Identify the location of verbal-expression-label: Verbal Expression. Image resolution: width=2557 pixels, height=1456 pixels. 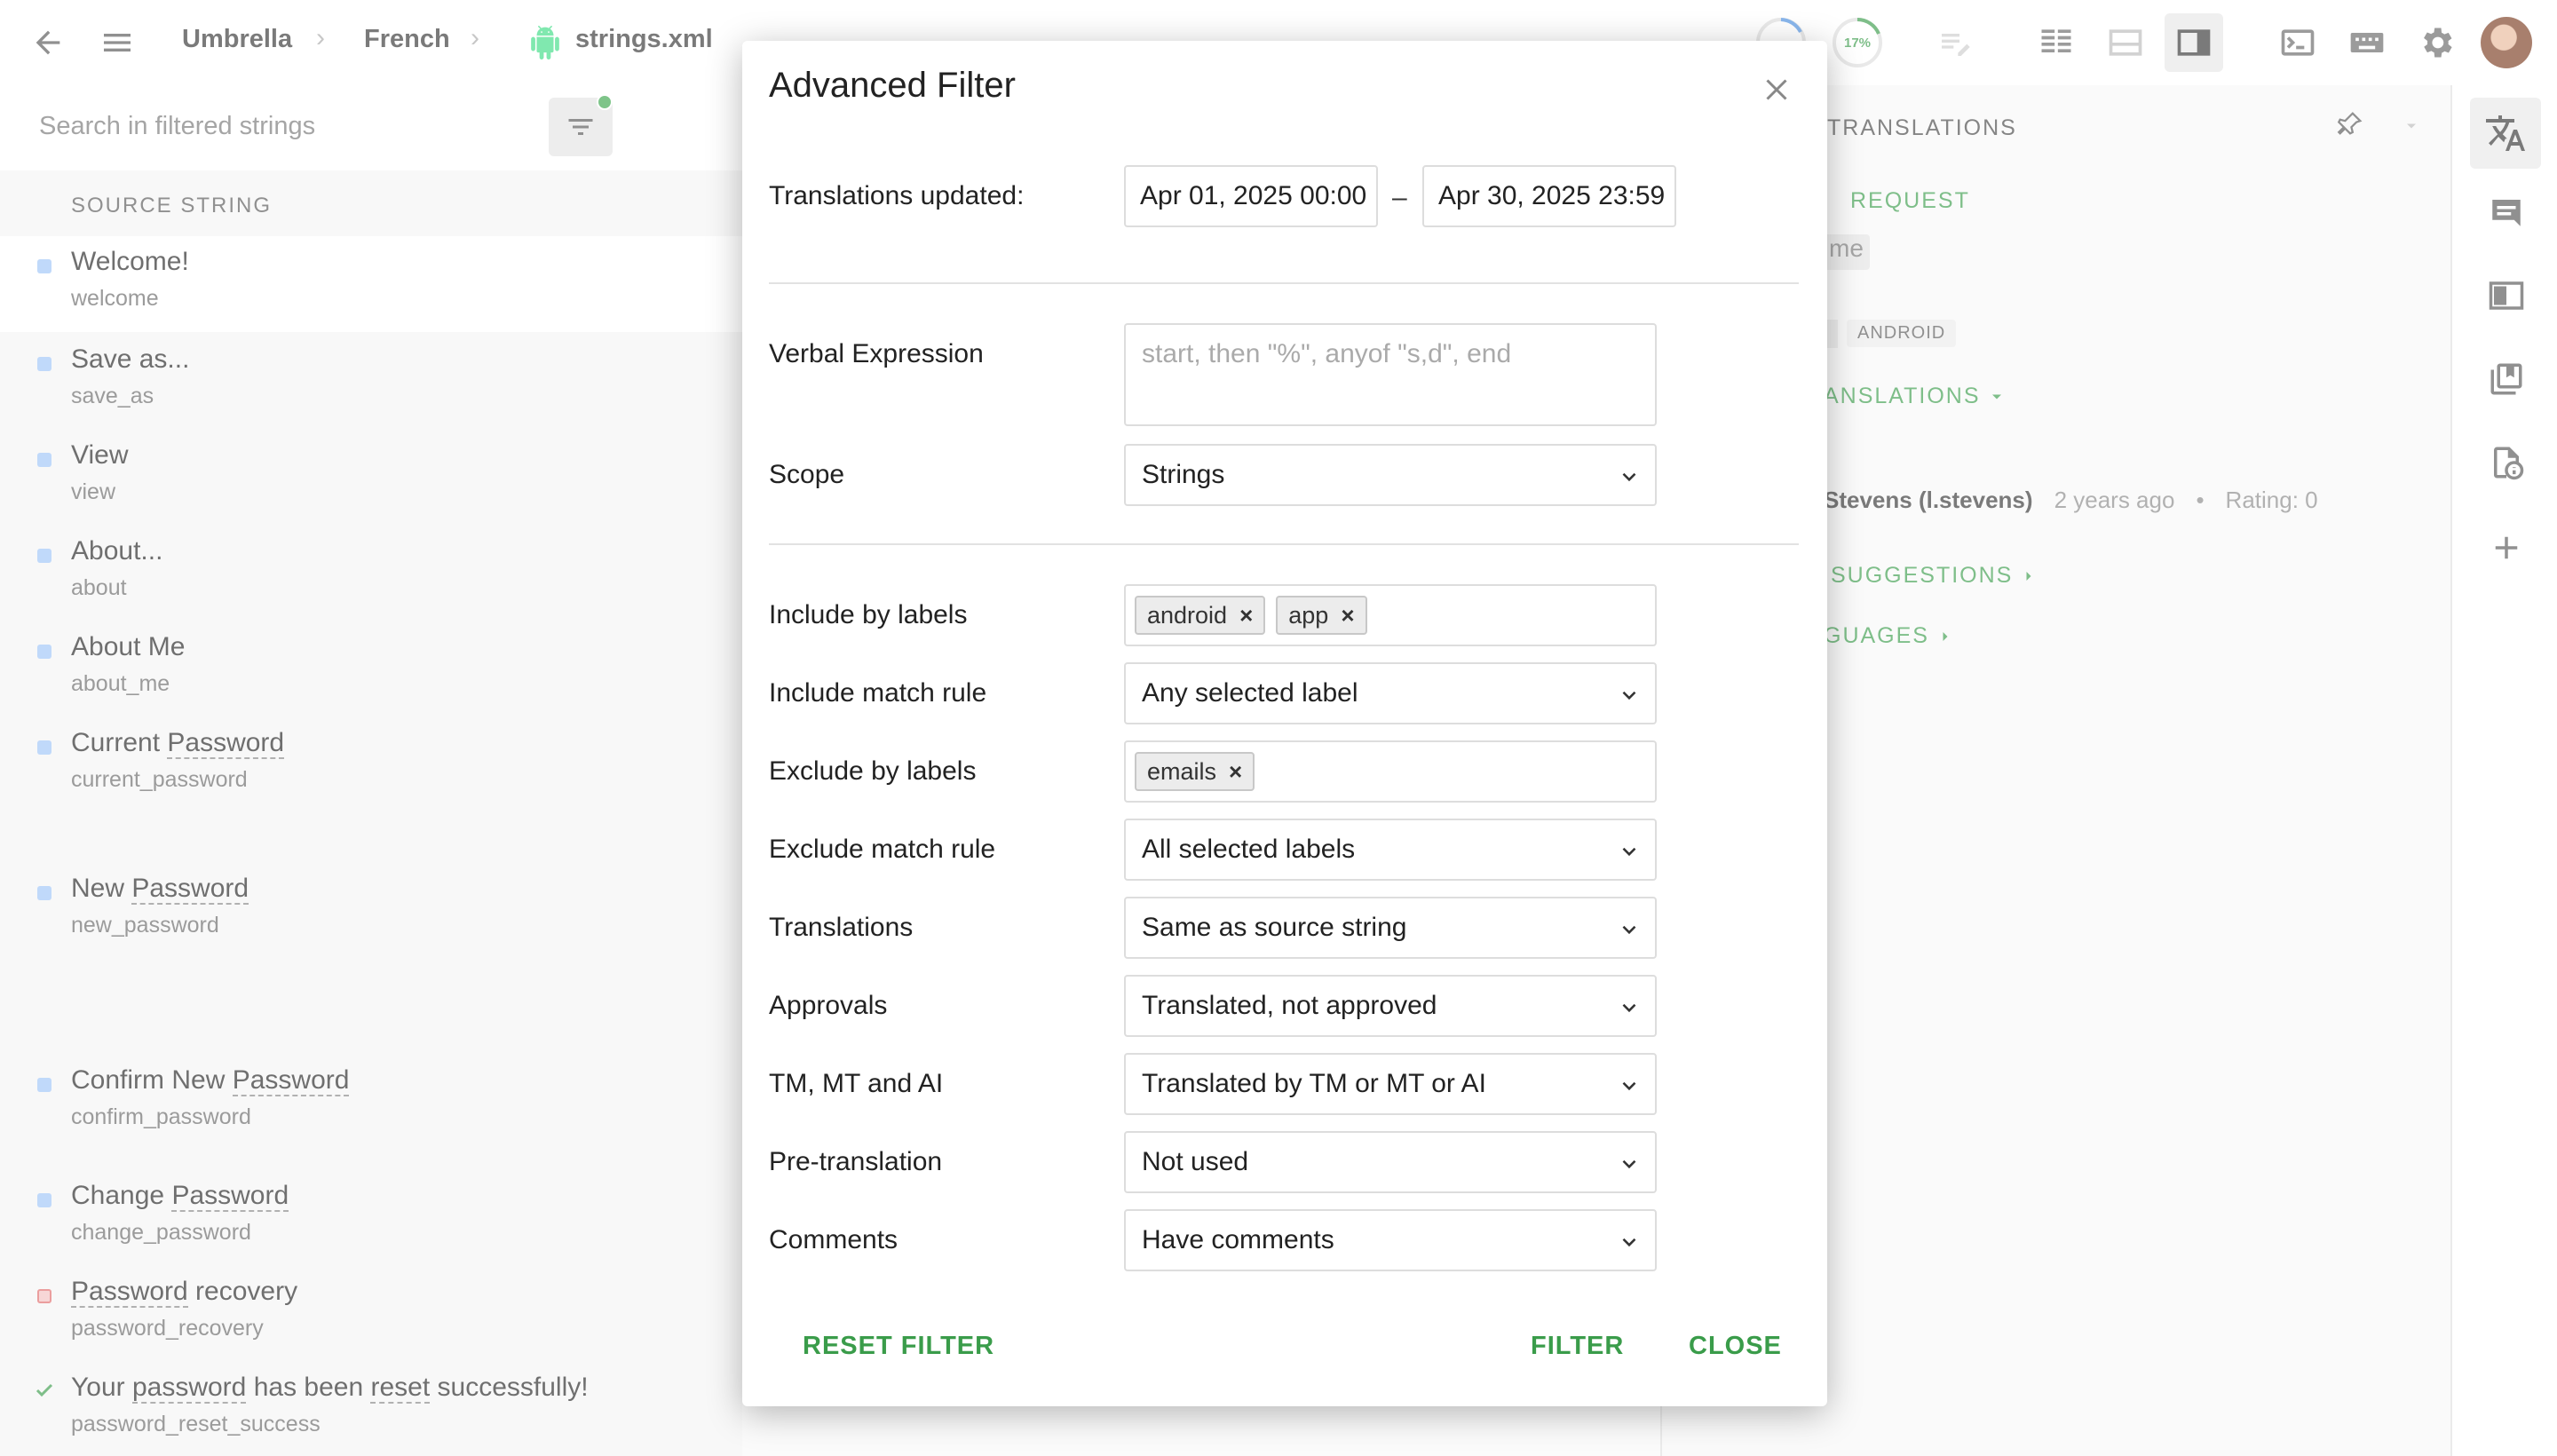
(876, 353).